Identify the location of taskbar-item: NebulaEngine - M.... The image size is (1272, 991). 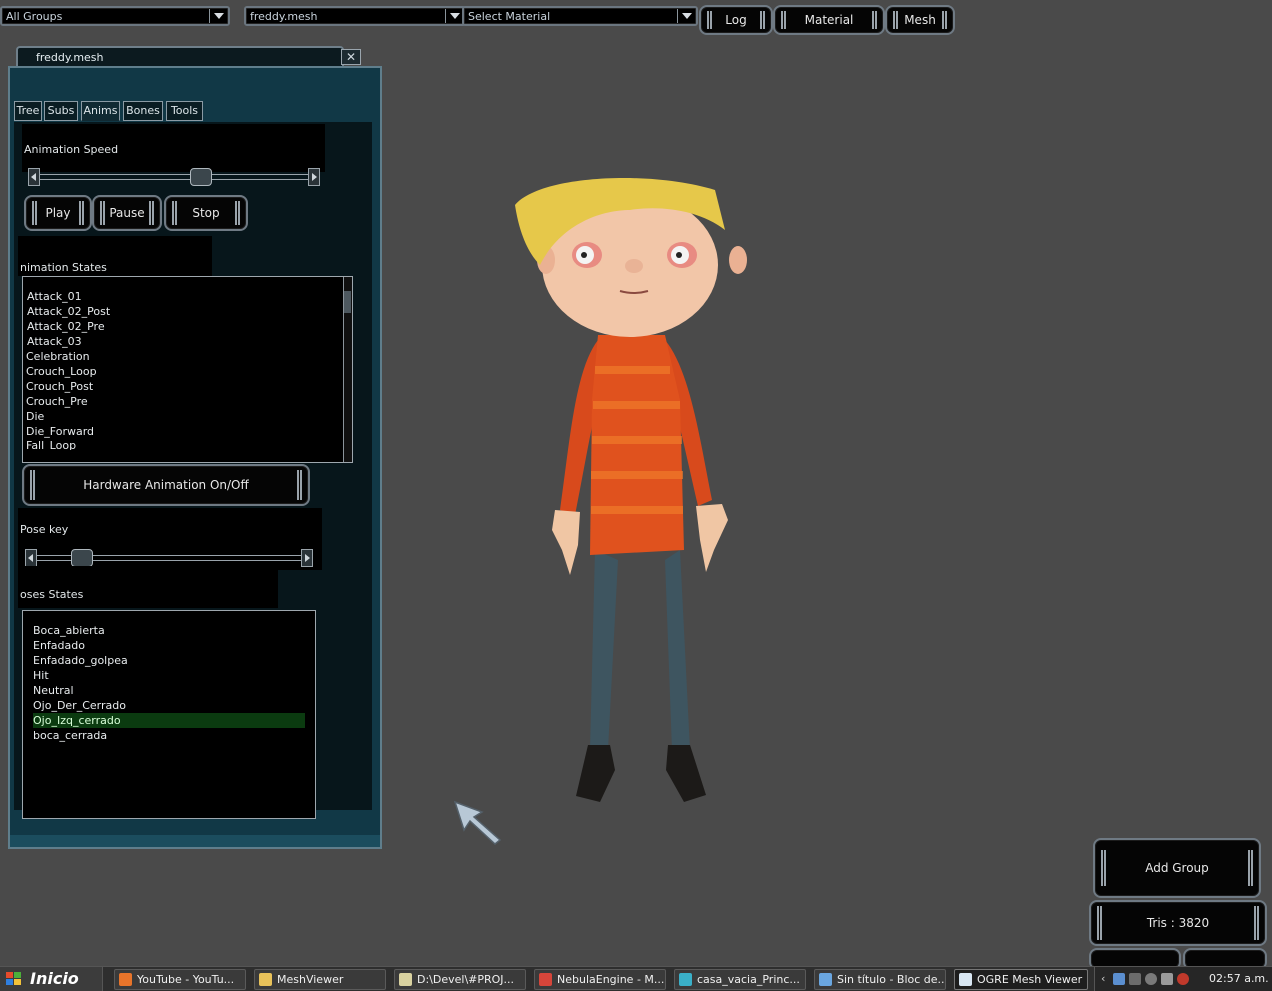
(600, 979).